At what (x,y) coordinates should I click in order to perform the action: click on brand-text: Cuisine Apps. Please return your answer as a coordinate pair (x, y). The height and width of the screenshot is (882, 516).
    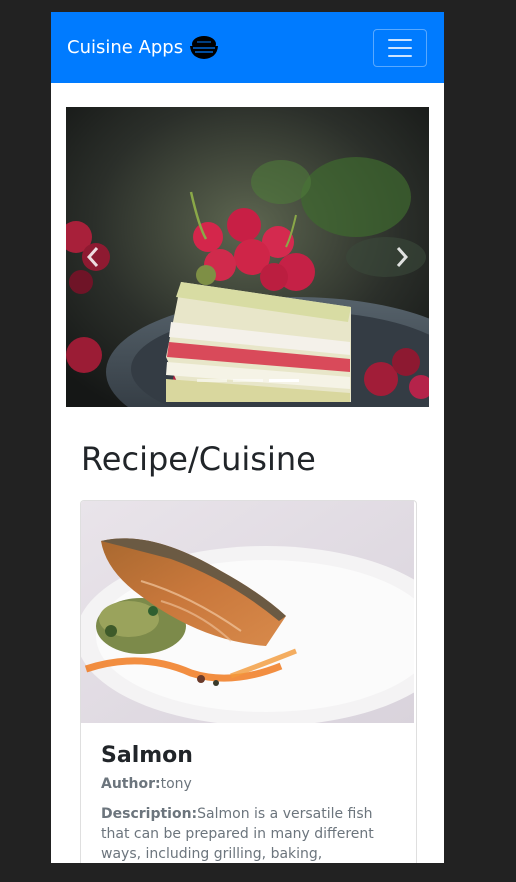
    Looking at the image, I should click on (125, 47).